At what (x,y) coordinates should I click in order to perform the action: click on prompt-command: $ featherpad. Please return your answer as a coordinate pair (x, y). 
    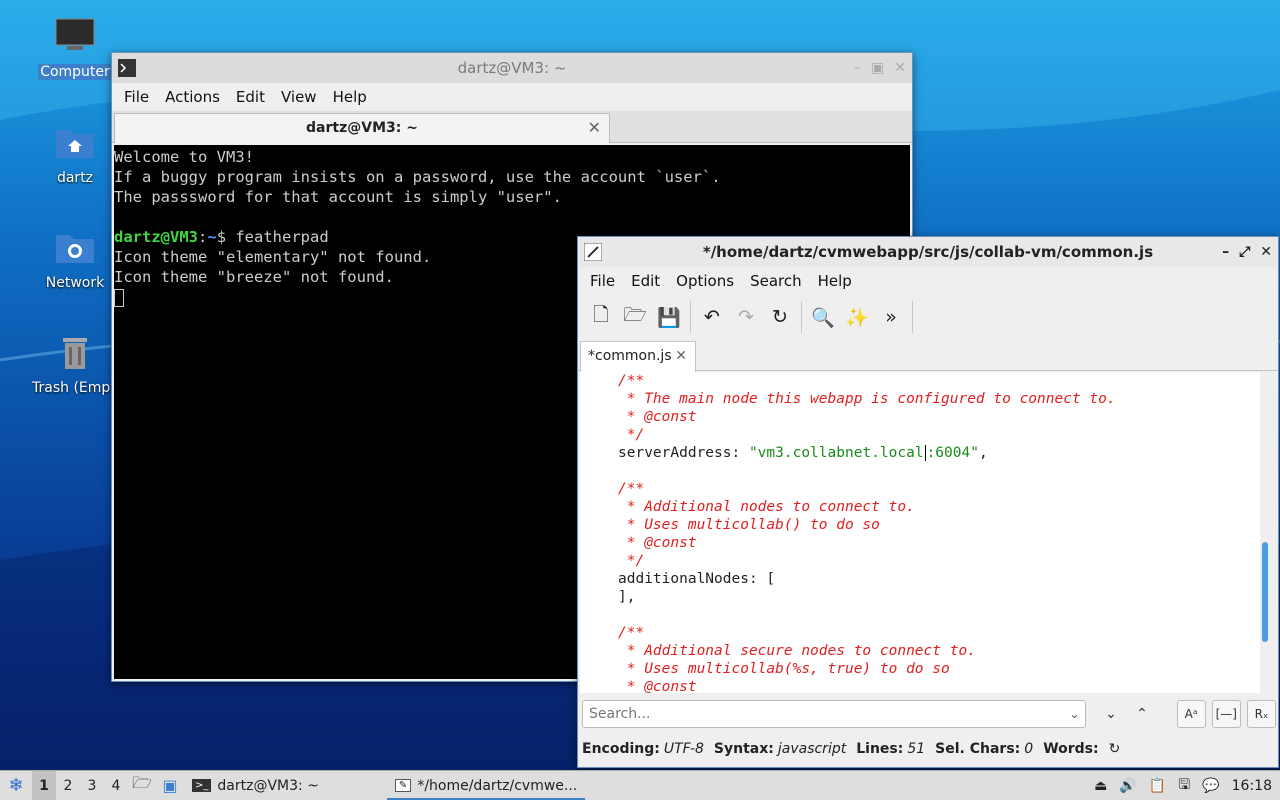
    Looking at the image, I should click on (272, 237).